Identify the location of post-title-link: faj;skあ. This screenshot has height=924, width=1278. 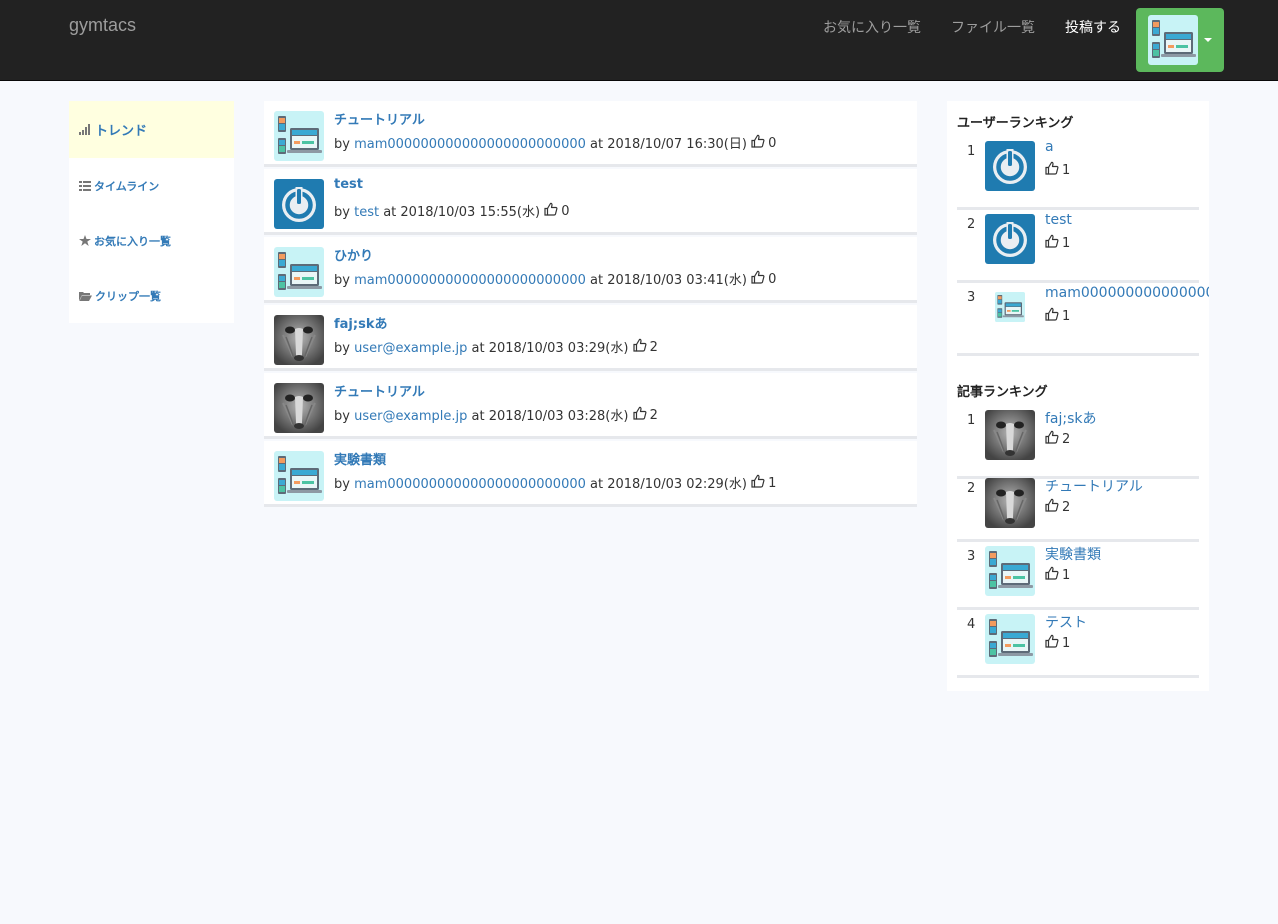
(360, 322).